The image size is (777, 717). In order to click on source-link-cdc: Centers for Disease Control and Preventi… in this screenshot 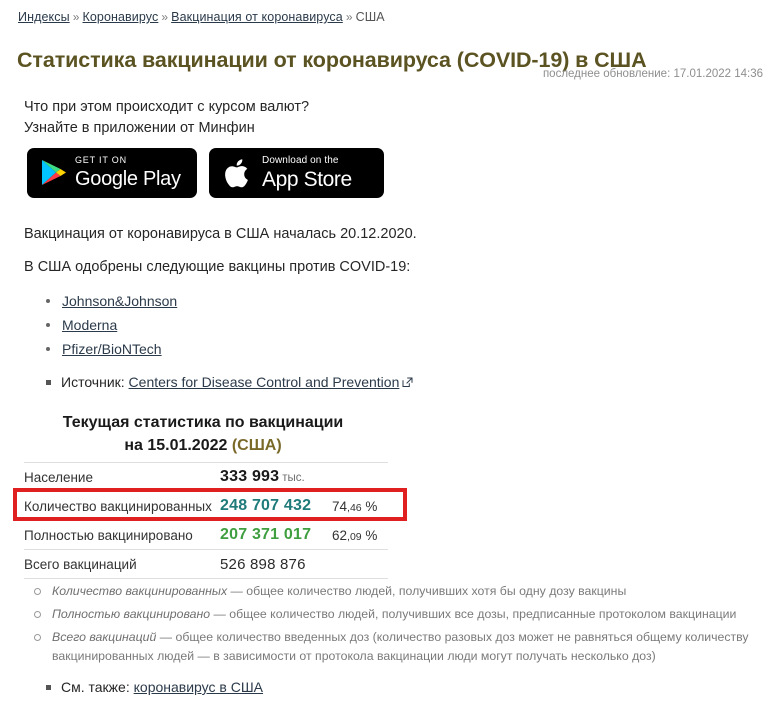, I will do `click(264, 382)`.